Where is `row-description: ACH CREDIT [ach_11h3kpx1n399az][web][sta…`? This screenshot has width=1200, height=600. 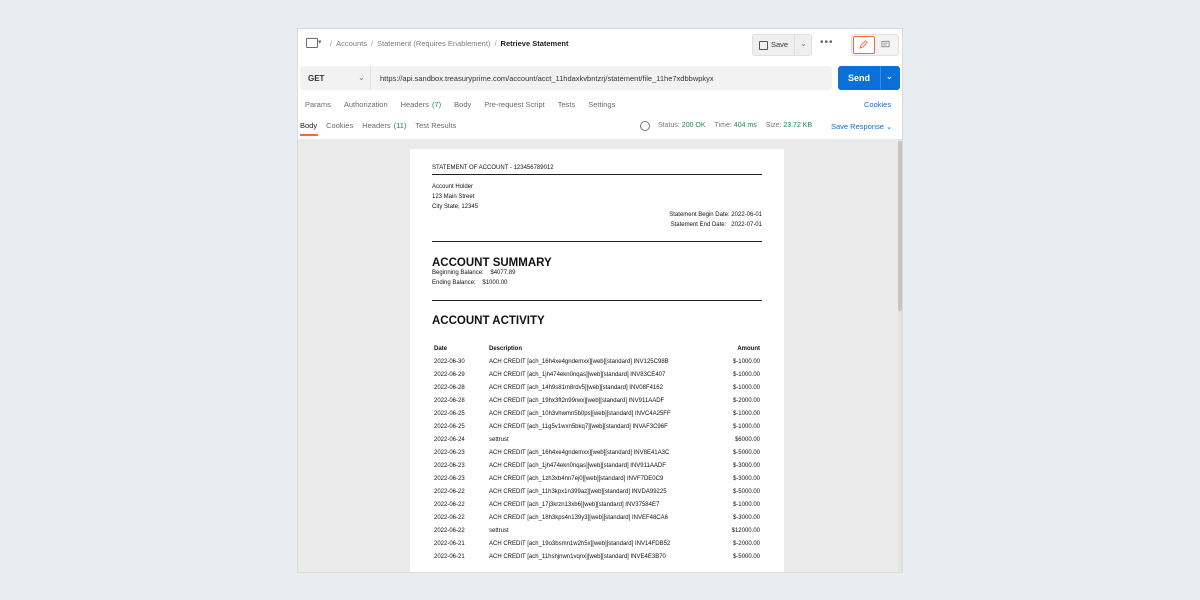
row-description: ACH CREDIT [ach_11h3kpx1n399az][web][sta… is located at coordinates (578, 492).